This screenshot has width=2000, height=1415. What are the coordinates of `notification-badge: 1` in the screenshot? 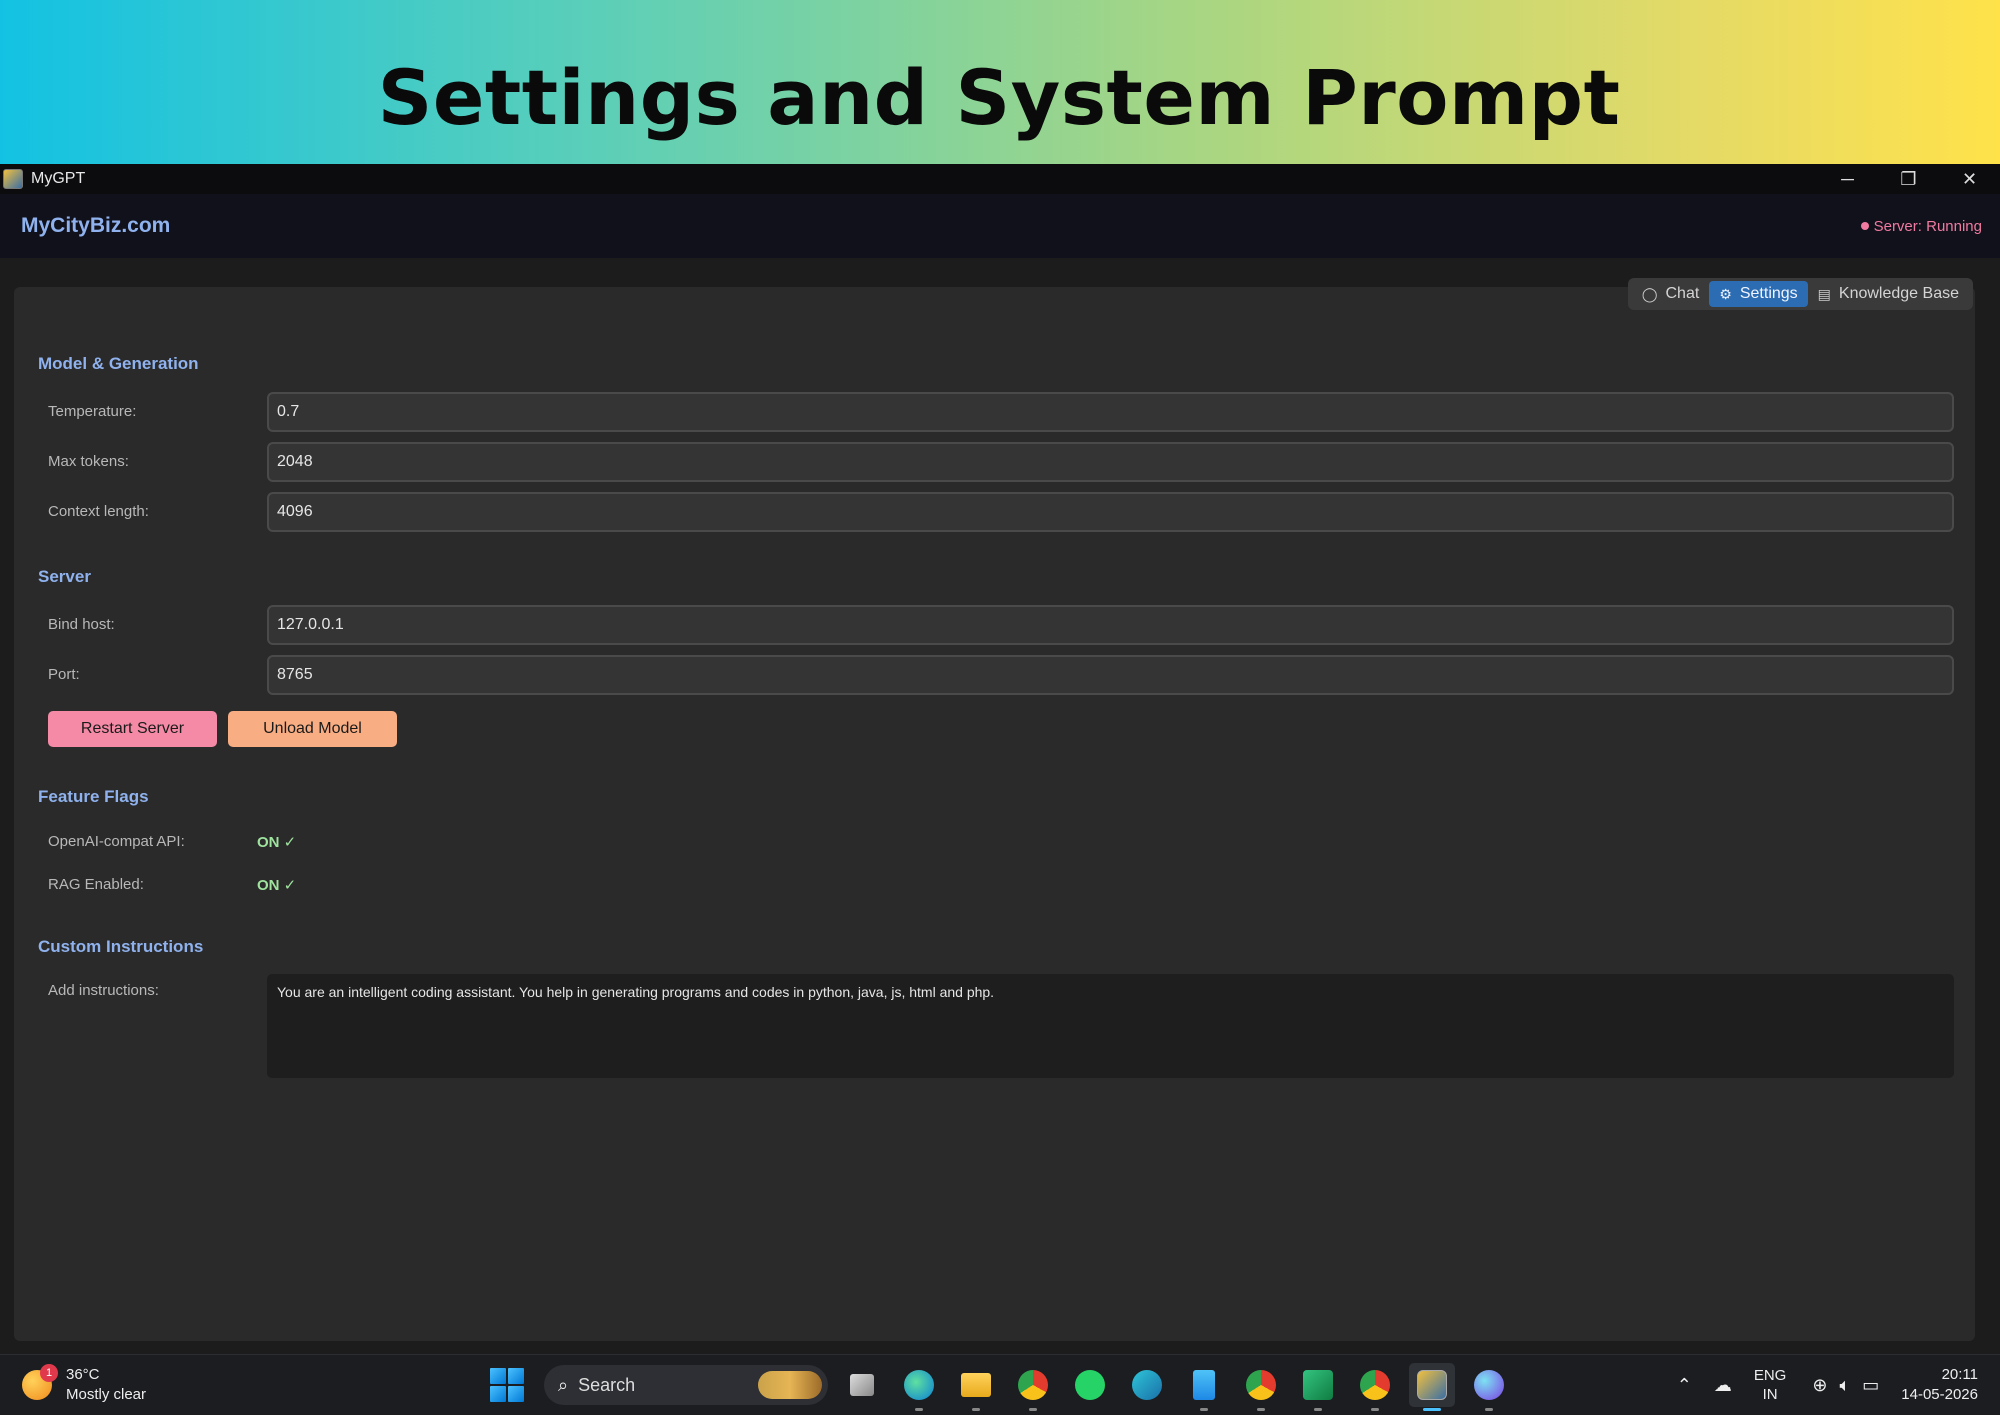 It's located at (49, 1373).